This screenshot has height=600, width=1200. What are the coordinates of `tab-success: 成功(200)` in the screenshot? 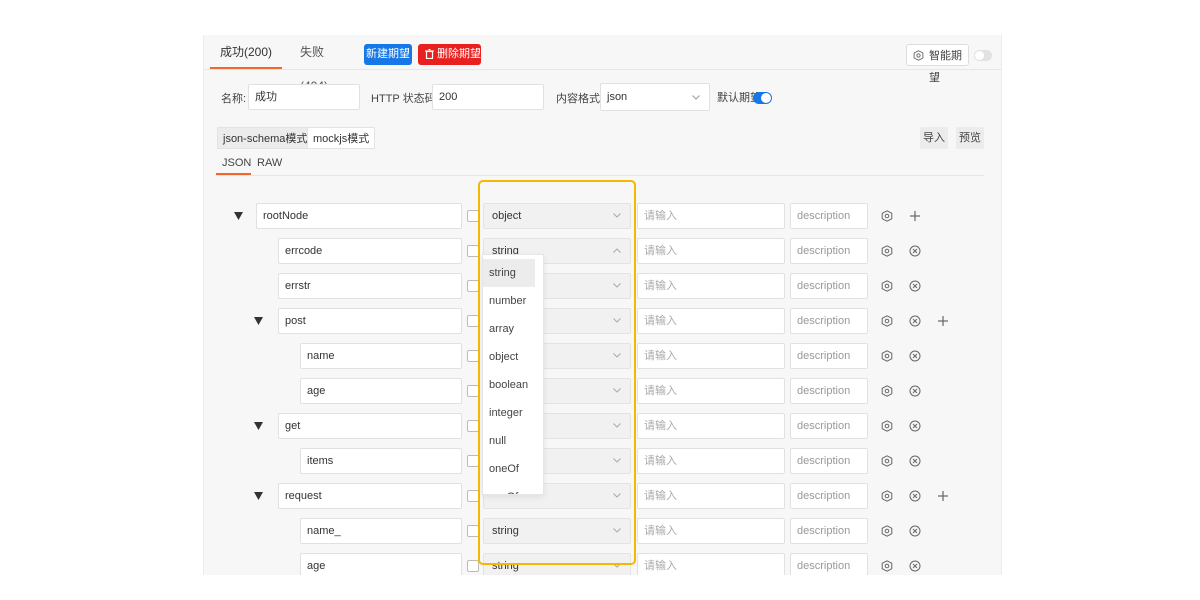 It's located at (246, 52).